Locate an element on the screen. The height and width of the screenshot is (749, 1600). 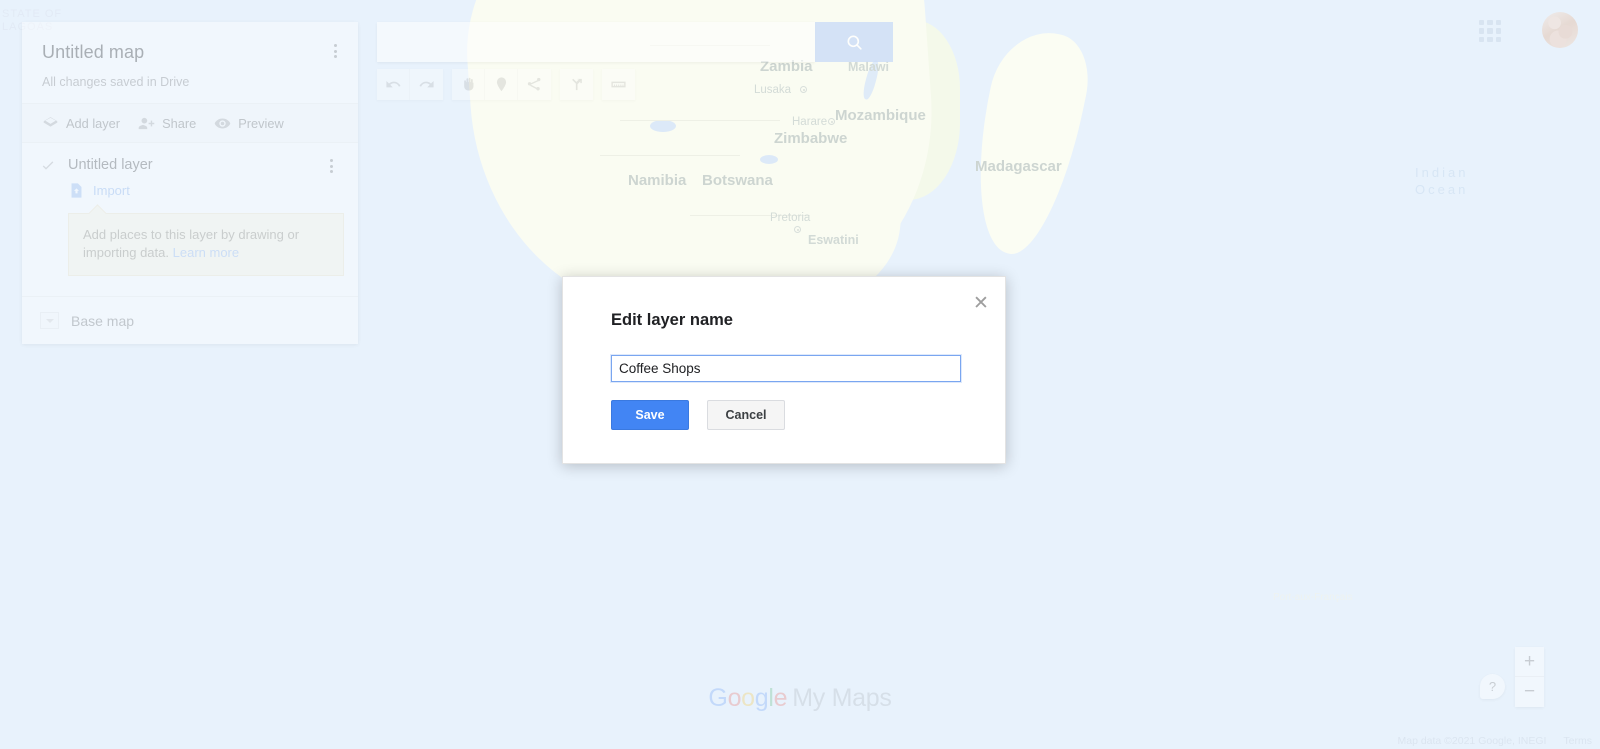
dialog-buttons: Save Cancel is located at coordinates (698, 415).